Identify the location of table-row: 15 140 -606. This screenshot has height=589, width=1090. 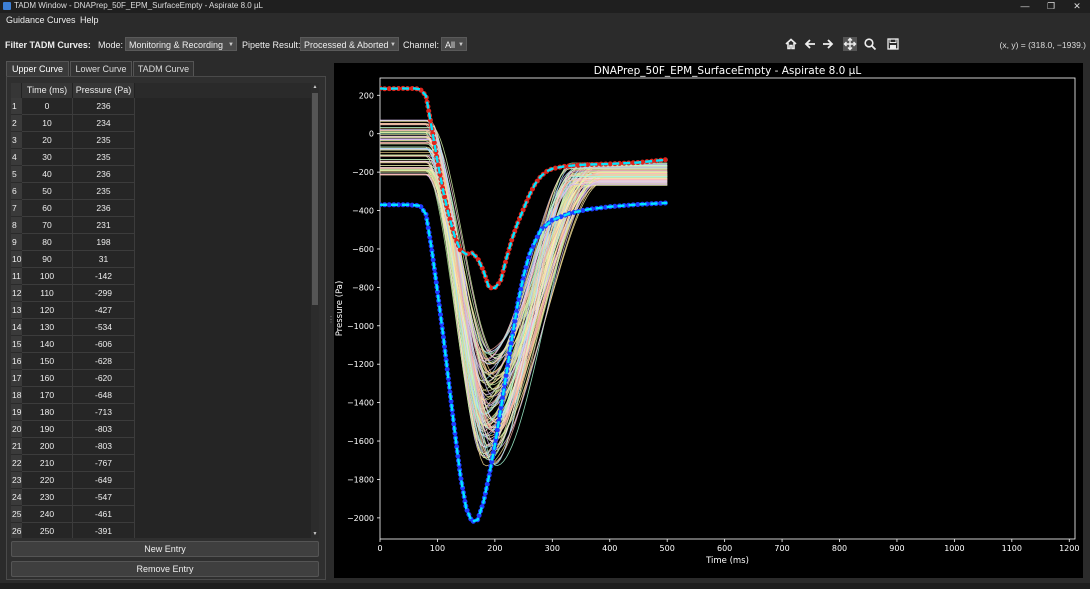
(73, 344).